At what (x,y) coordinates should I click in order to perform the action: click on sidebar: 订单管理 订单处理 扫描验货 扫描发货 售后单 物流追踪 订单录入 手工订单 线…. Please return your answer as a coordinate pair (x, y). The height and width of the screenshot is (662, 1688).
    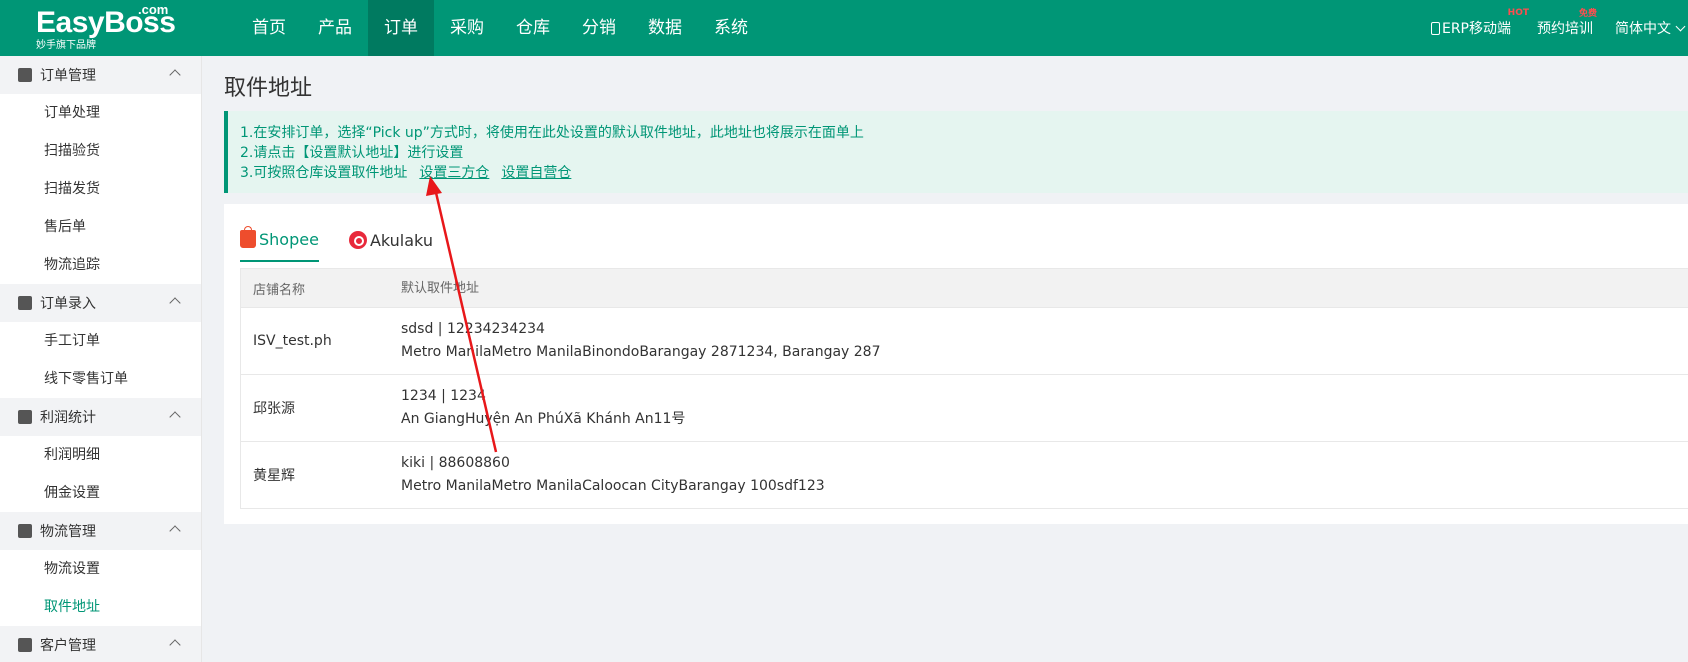
    Looking at the image, I should click on (101, 359).